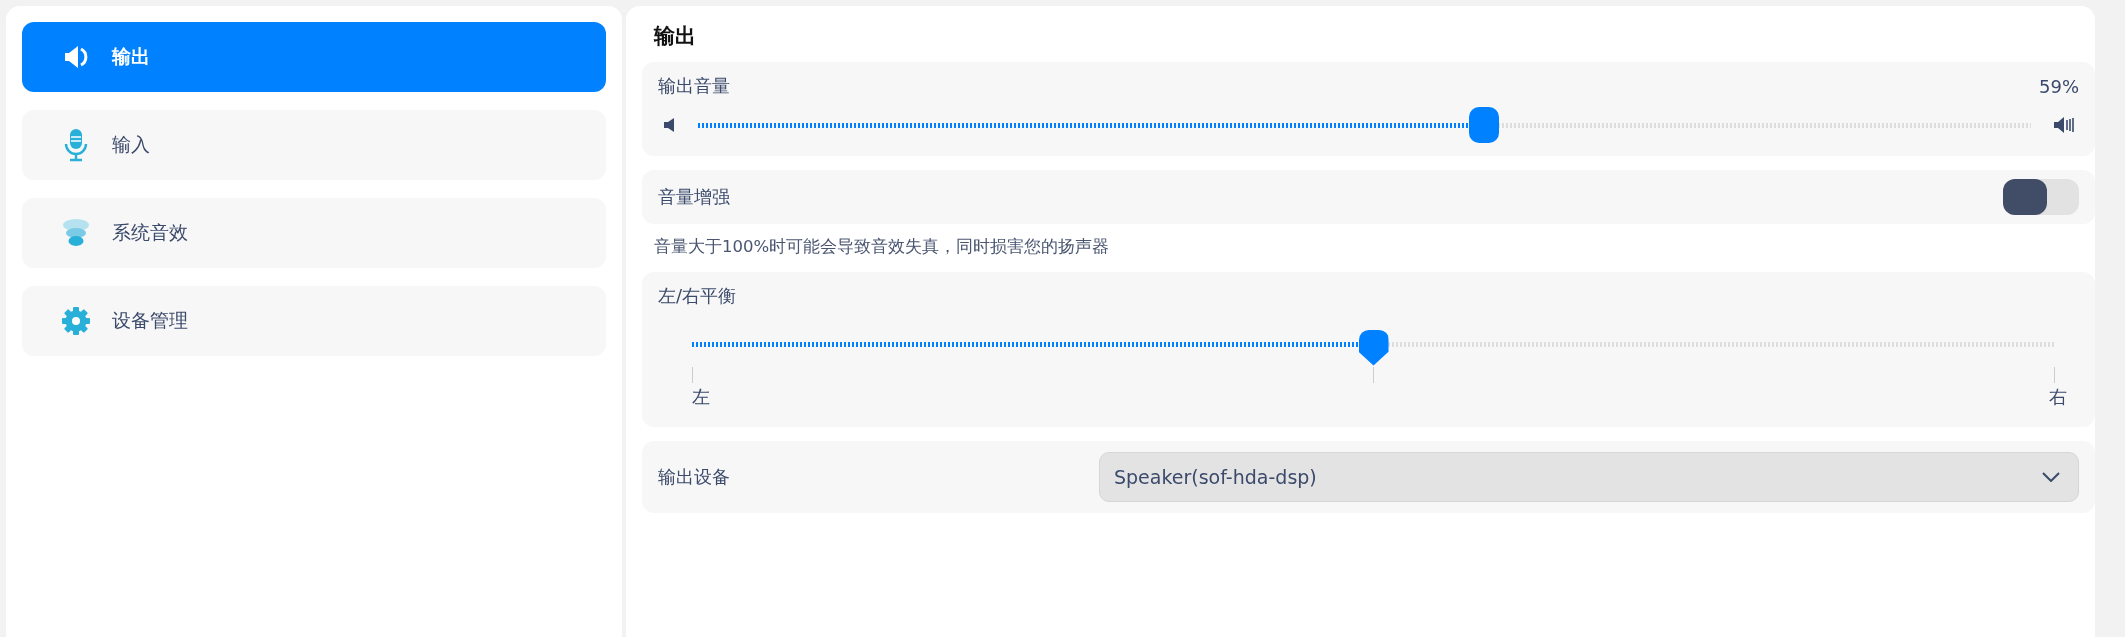  I want to click on sidebar-item: 输出, so click(314, 57).